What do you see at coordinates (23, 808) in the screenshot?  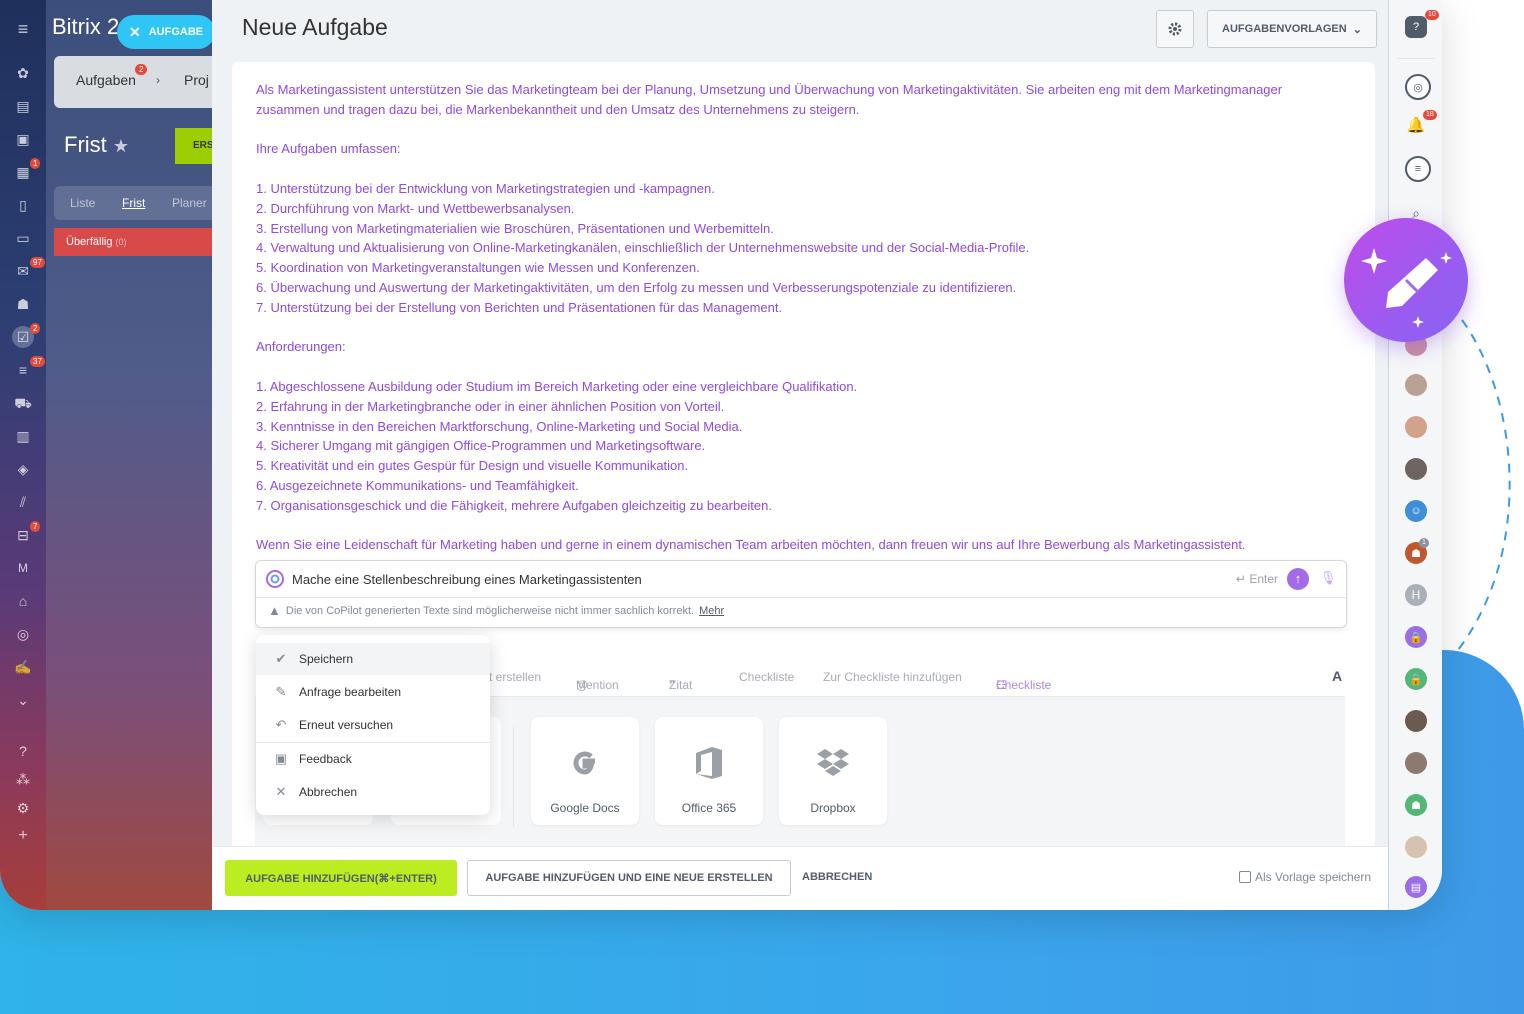 I see `settings-icon: ⚙` at bounding box center [23, 808].